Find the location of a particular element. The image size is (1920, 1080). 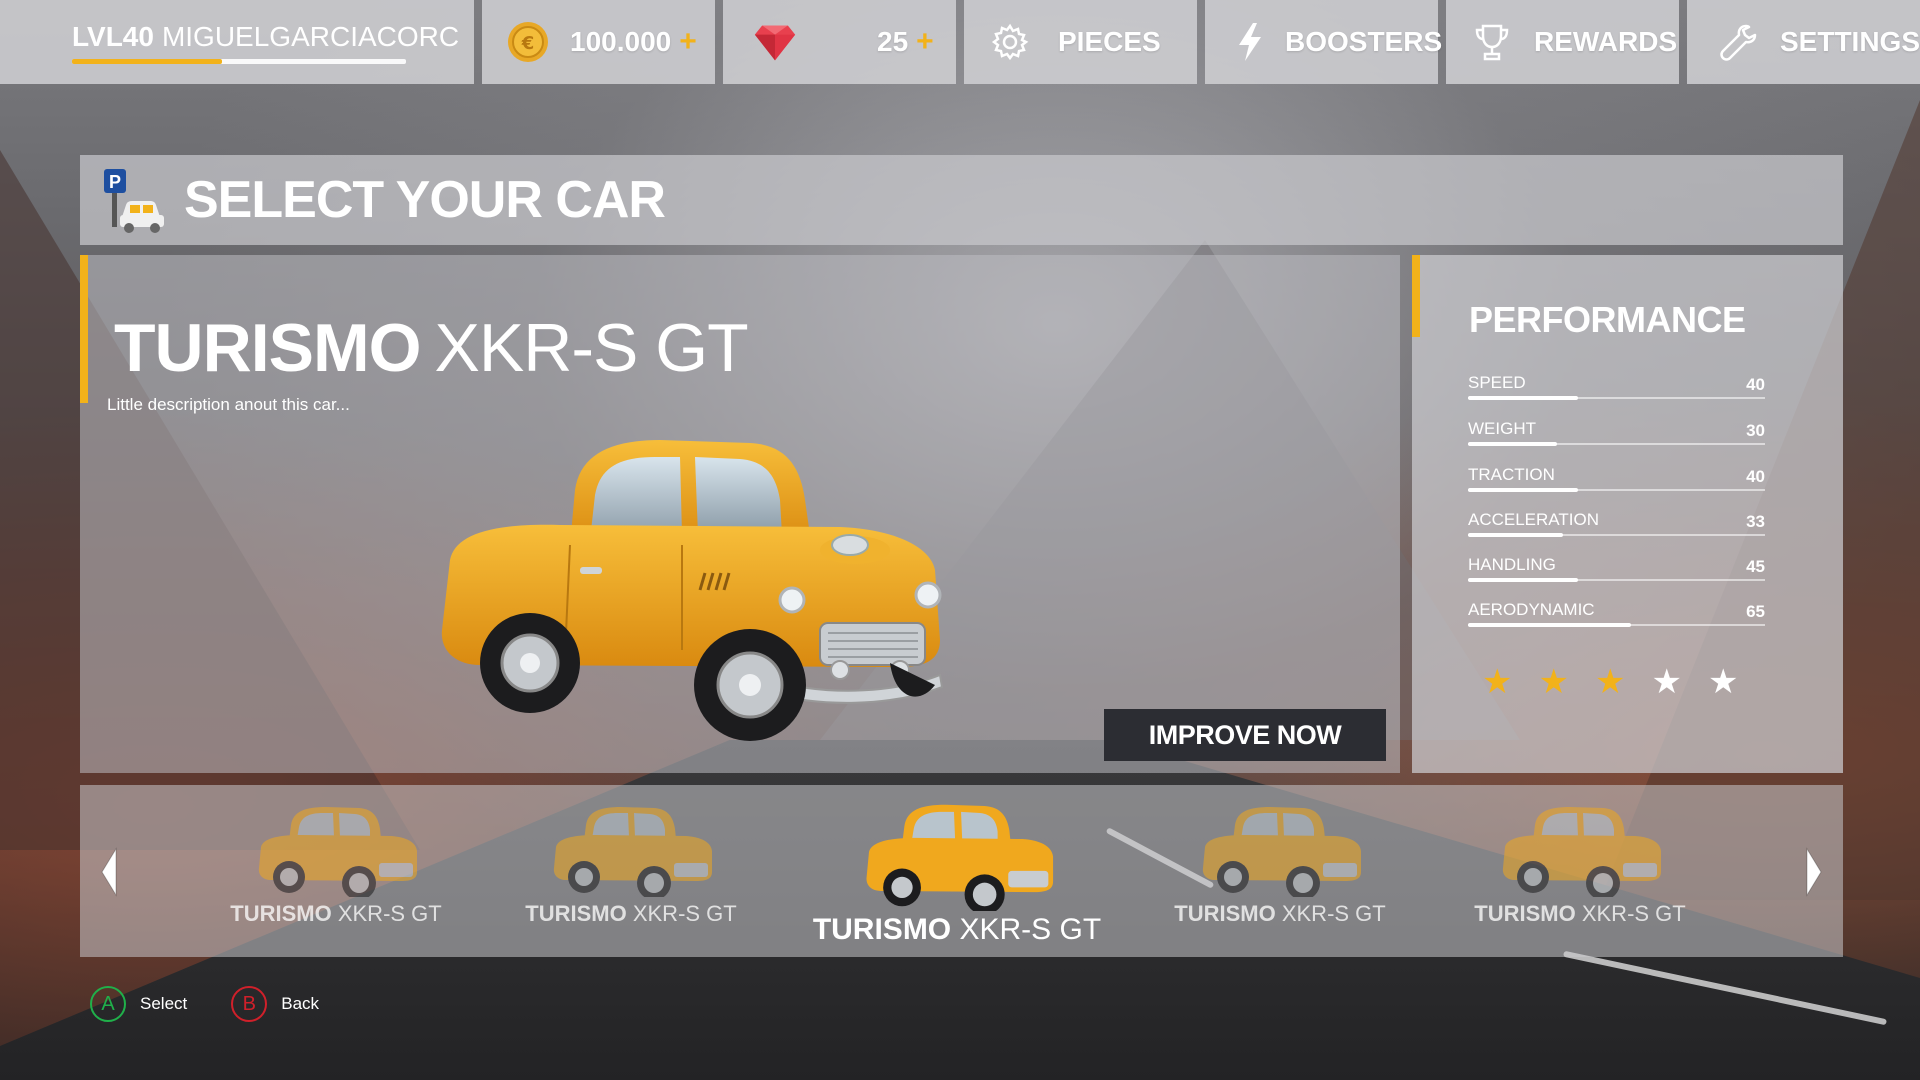

performance-title: PERFORMANCE is located at coordinates (1607, 319).